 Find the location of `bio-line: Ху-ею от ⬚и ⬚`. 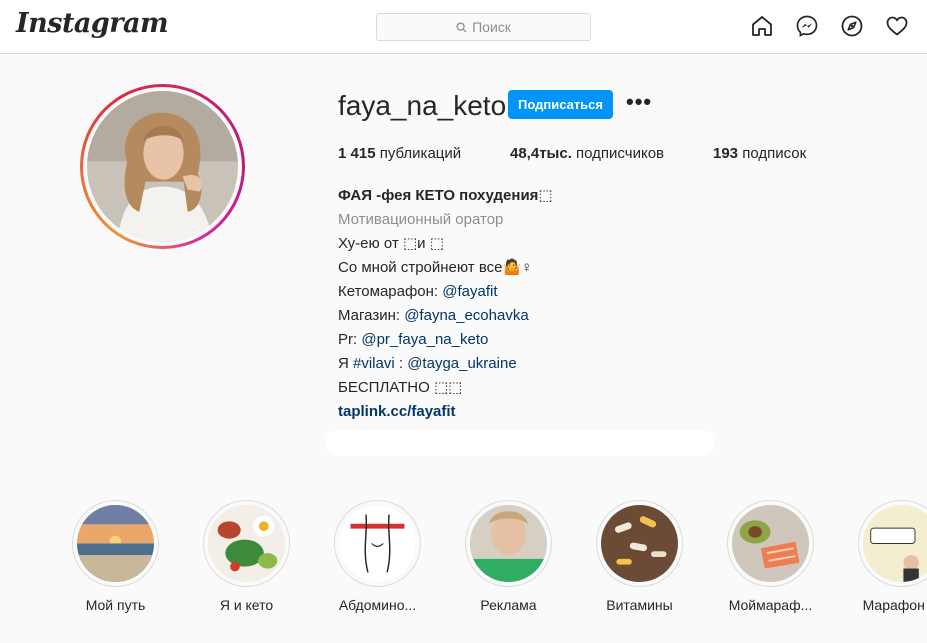

bio-line: Ху-ею от ⬚и ⬚ is located at coordinates (391, 243).